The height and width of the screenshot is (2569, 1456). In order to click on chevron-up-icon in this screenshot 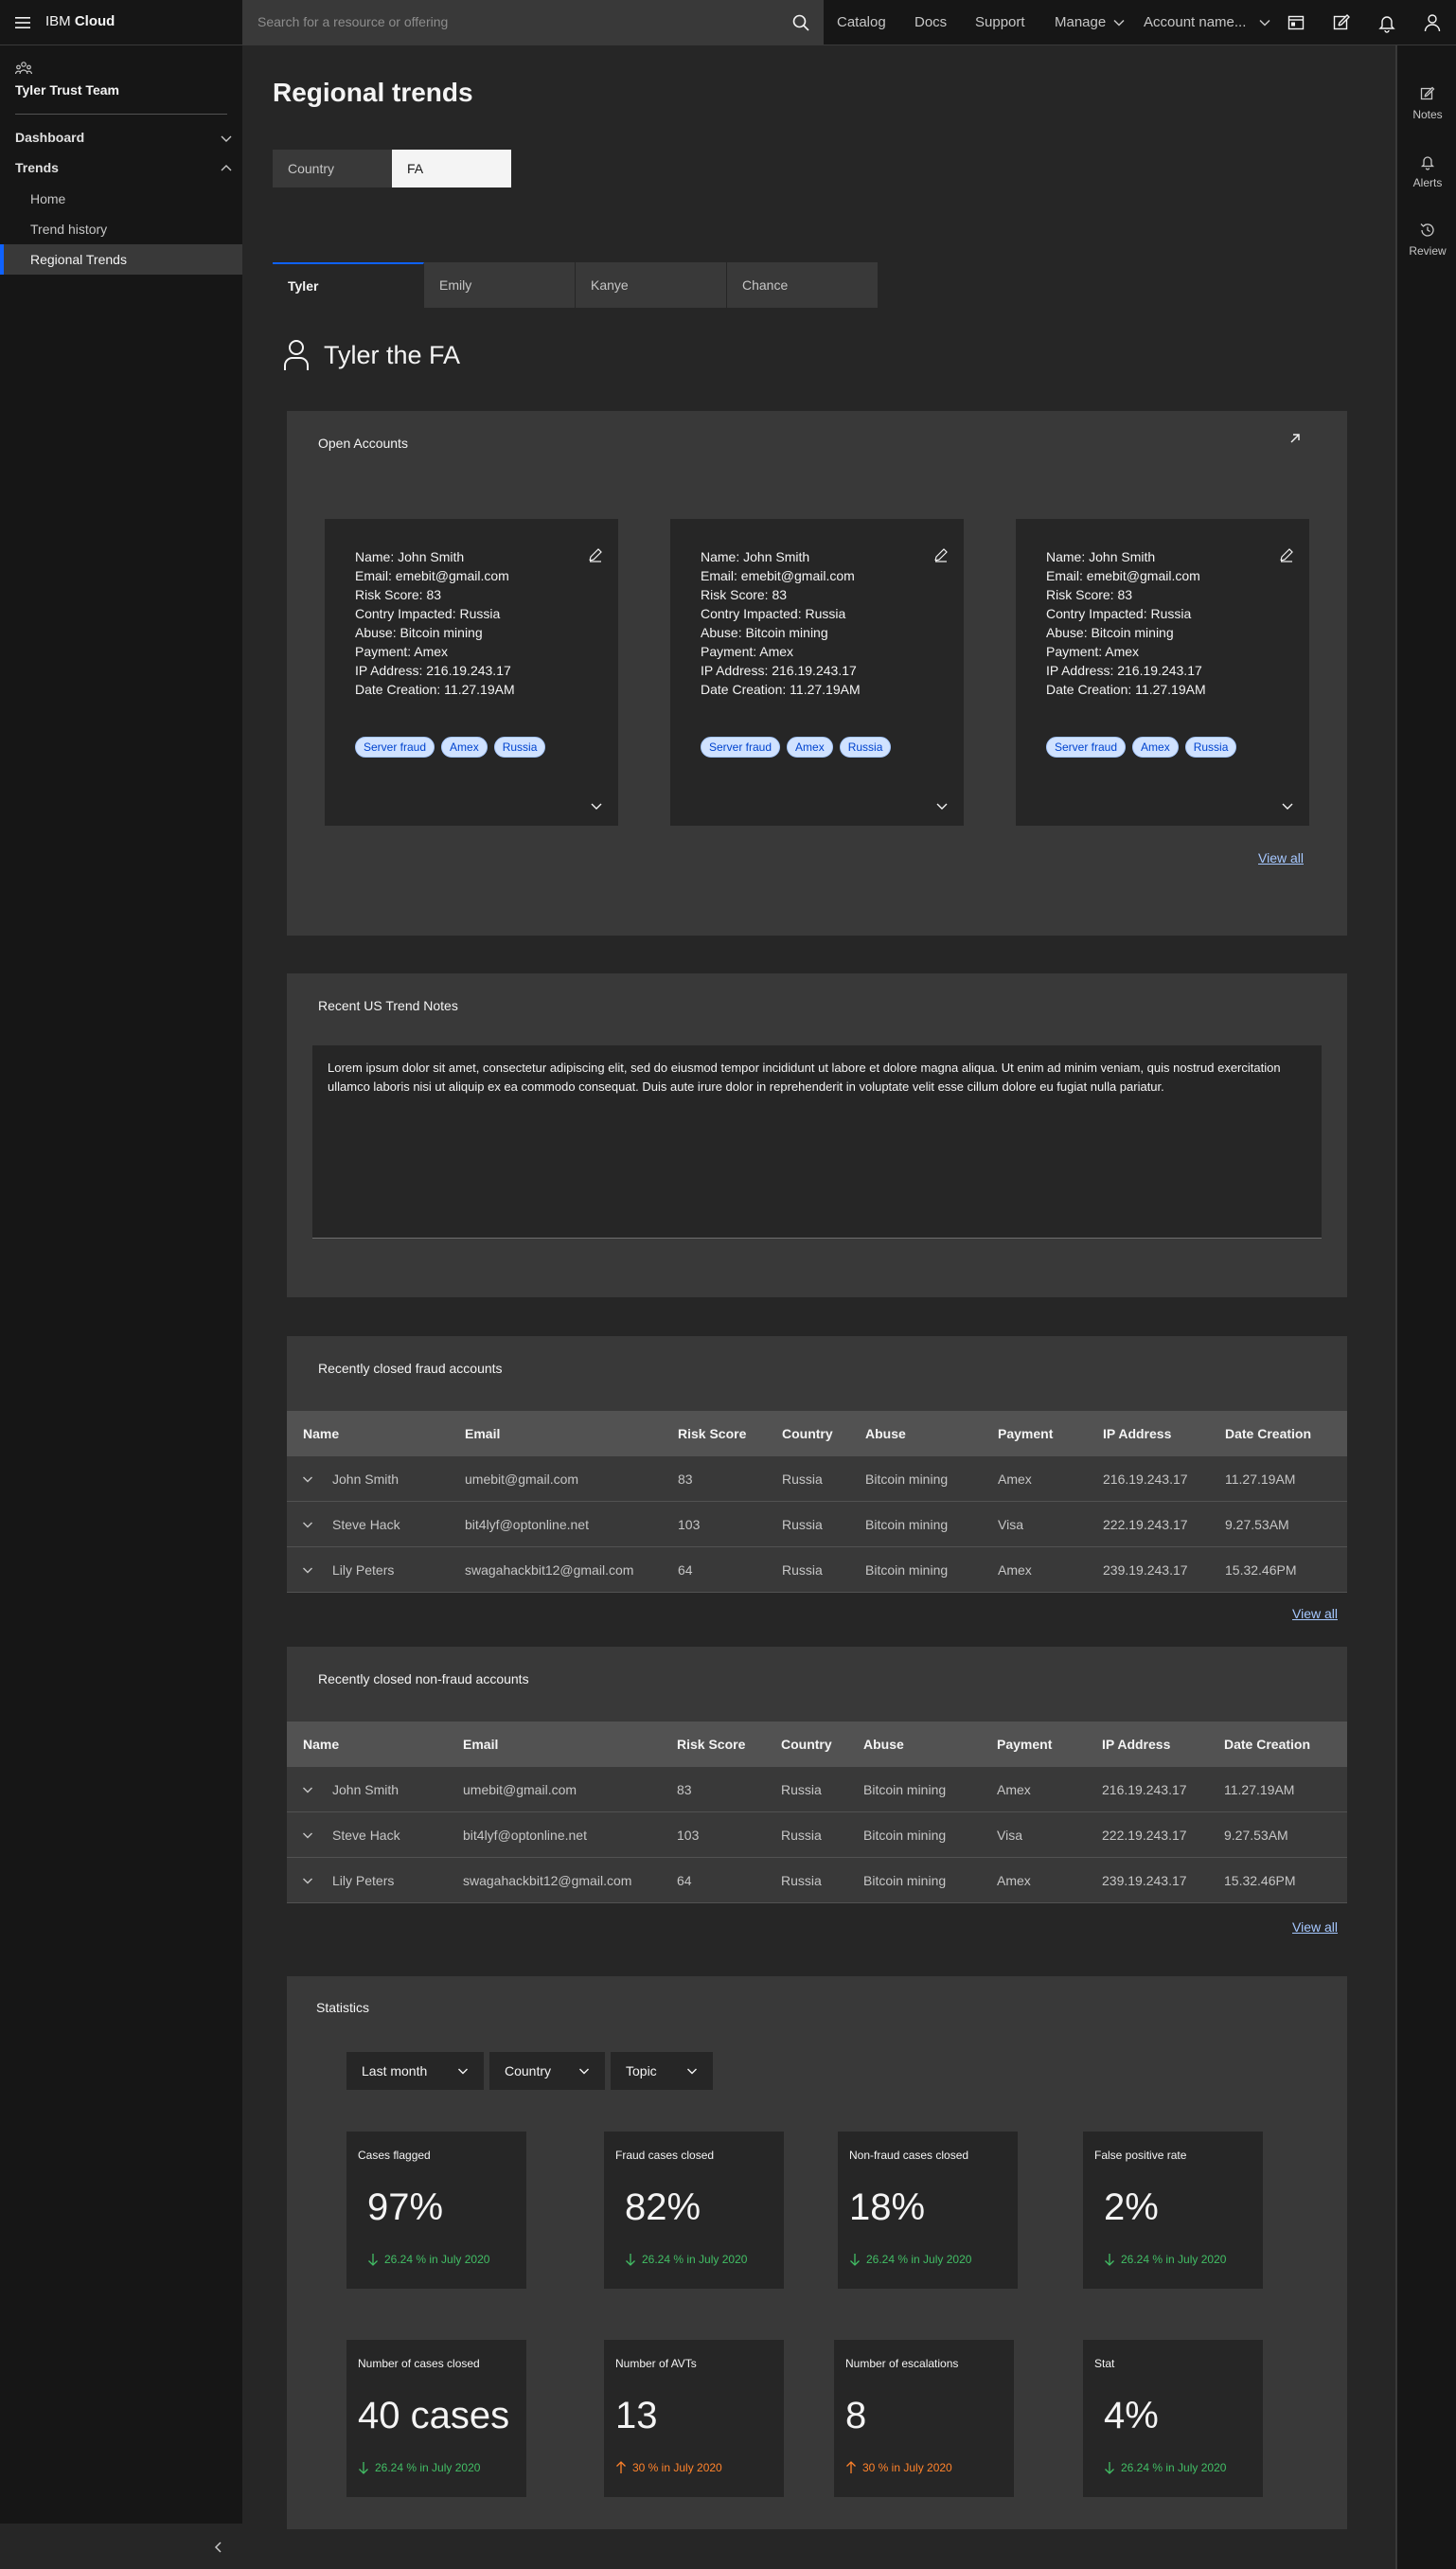, I will do `click(226, 168)`.